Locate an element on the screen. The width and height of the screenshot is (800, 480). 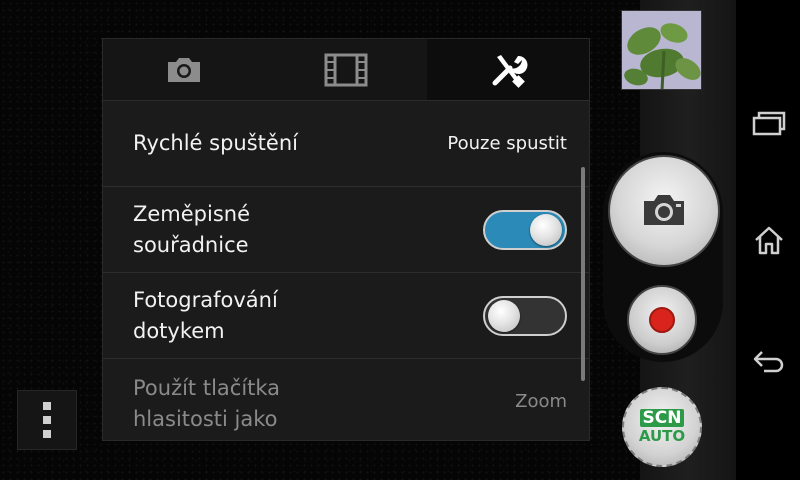
setting-label-line: Zeměpisné is located at coordinates (192, 213).